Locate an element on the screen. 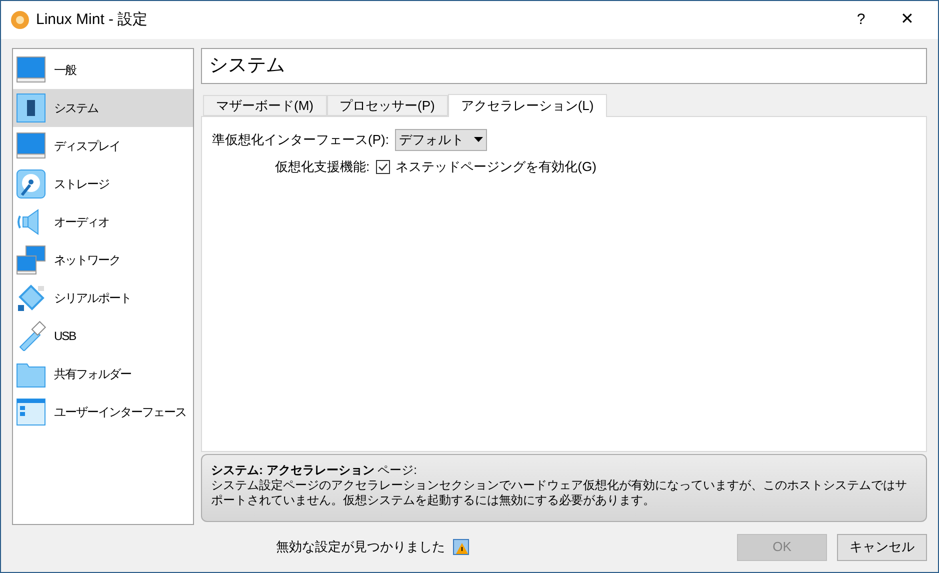 The image size is (939, 573). window-title: Linux Mint - 設定 is located at coordinates (92, 20).